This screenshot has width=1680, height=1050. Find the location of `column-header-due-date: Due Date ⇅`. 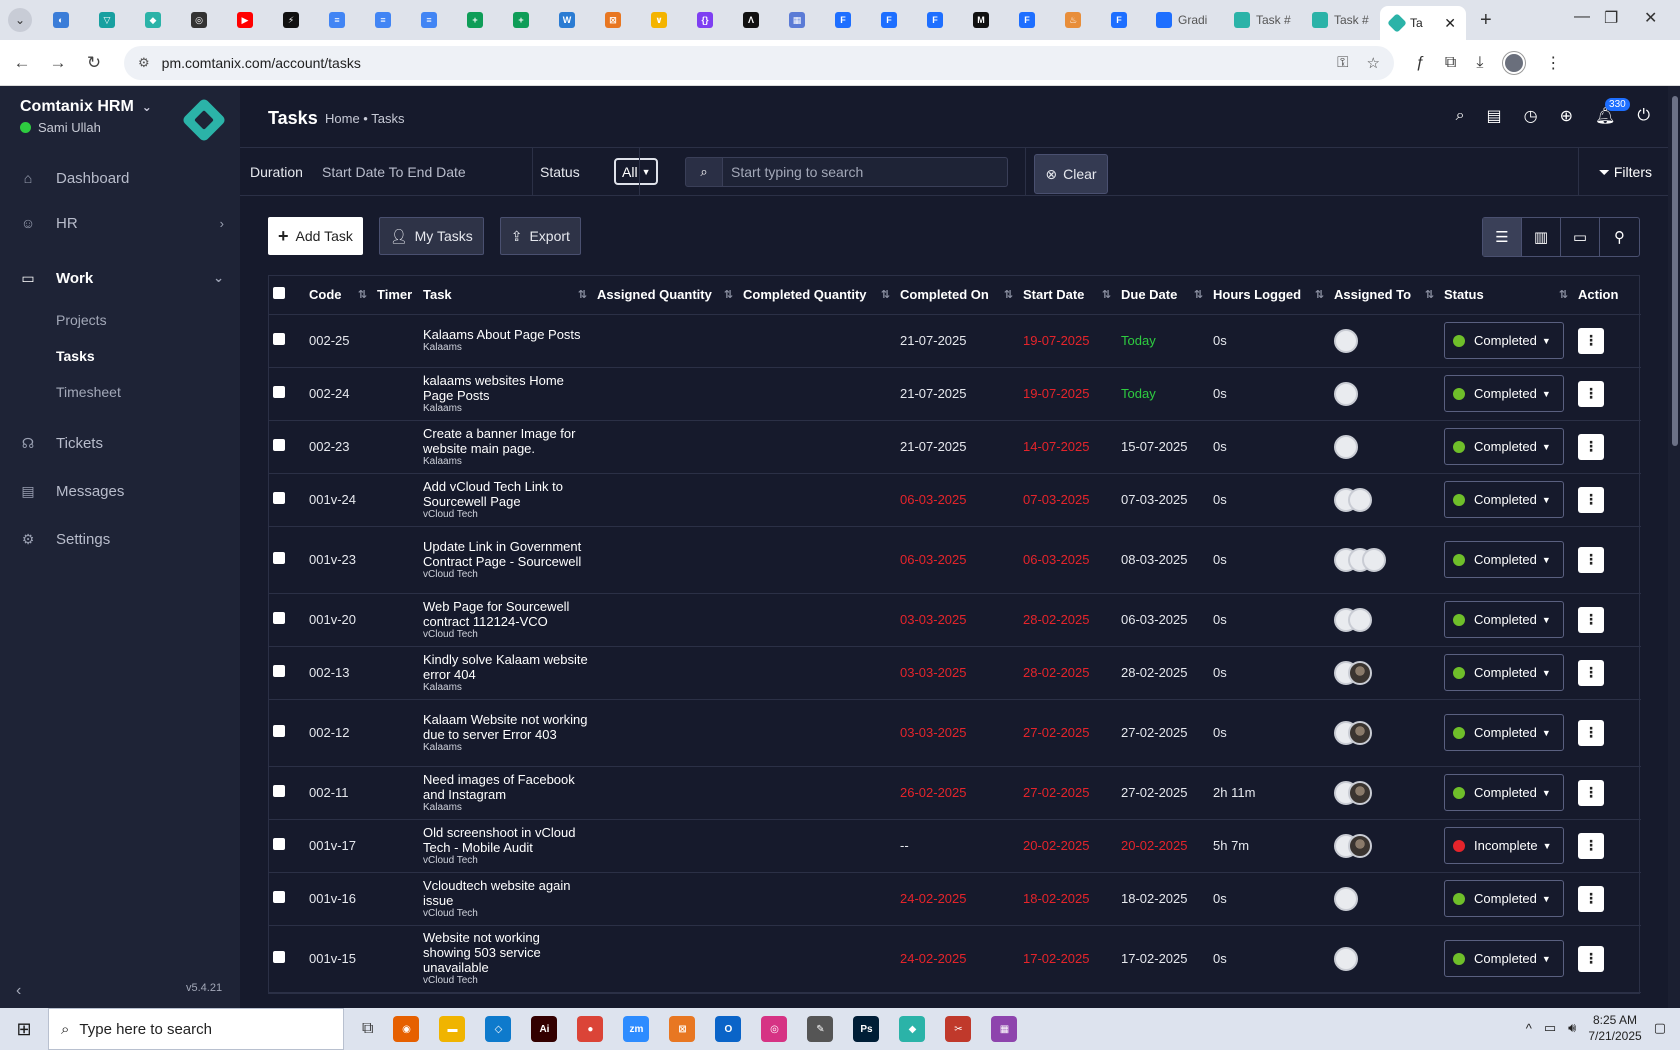

column-header-due-date: Due Date ⇅ is located at coordinates (1163, 295).